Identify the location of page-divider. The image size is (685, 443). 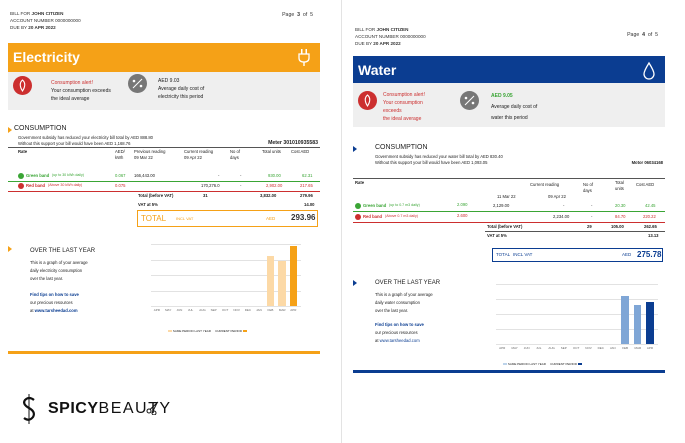
(341, 221).